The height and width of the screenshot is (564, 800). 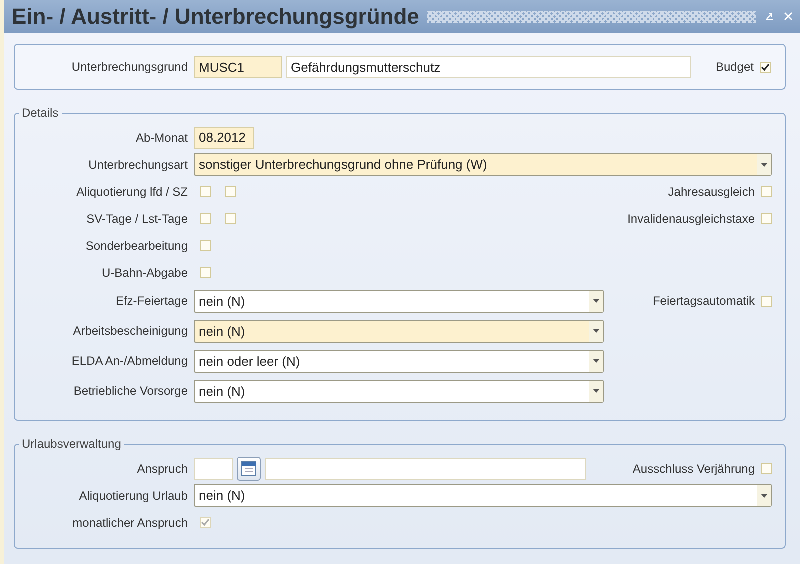 I want to click on field-label: Ausschluss Verjährung, so click(x=693, y=469).